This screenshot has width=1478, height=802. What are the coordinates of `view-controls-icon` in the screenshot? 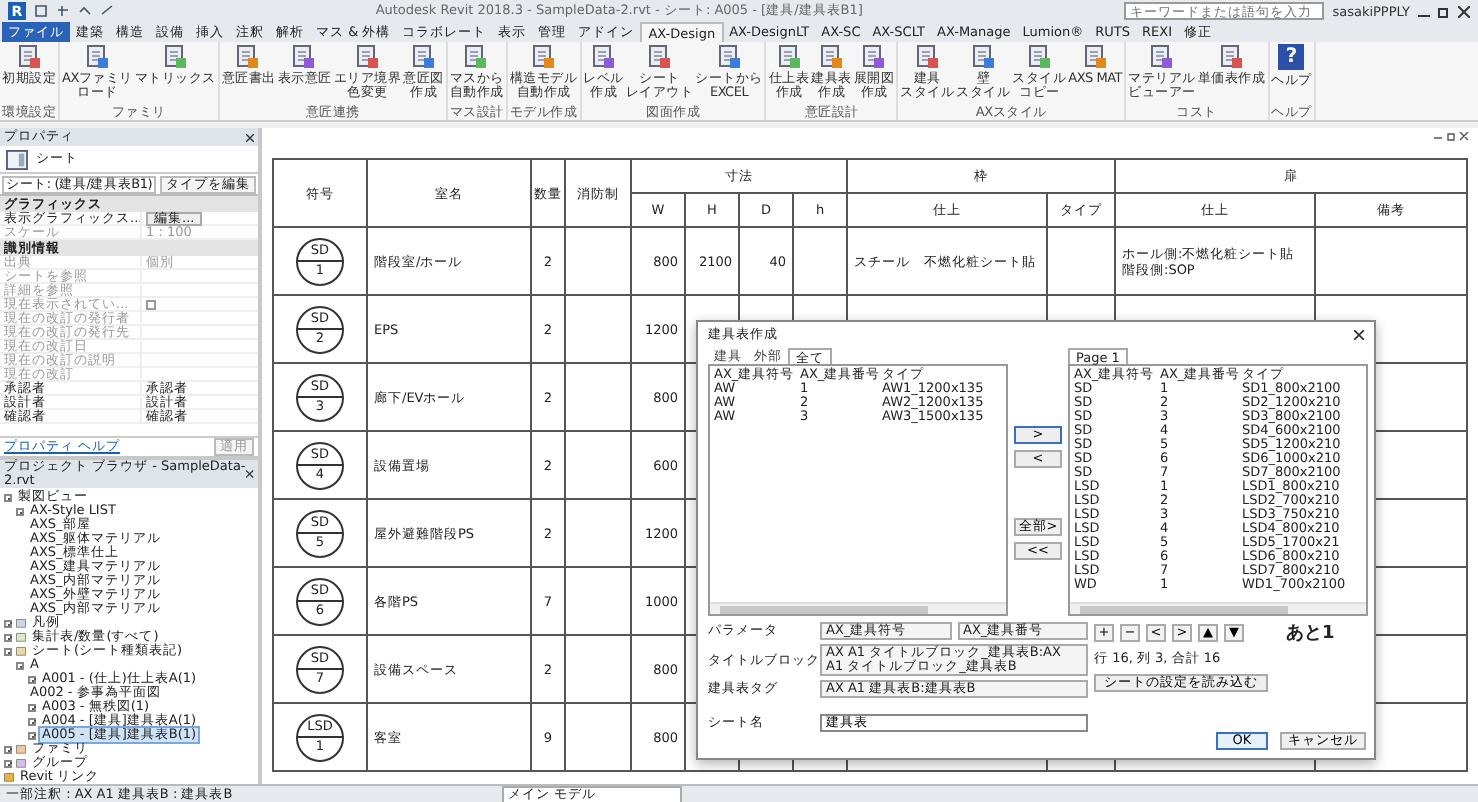 It's located at (1452, 137).